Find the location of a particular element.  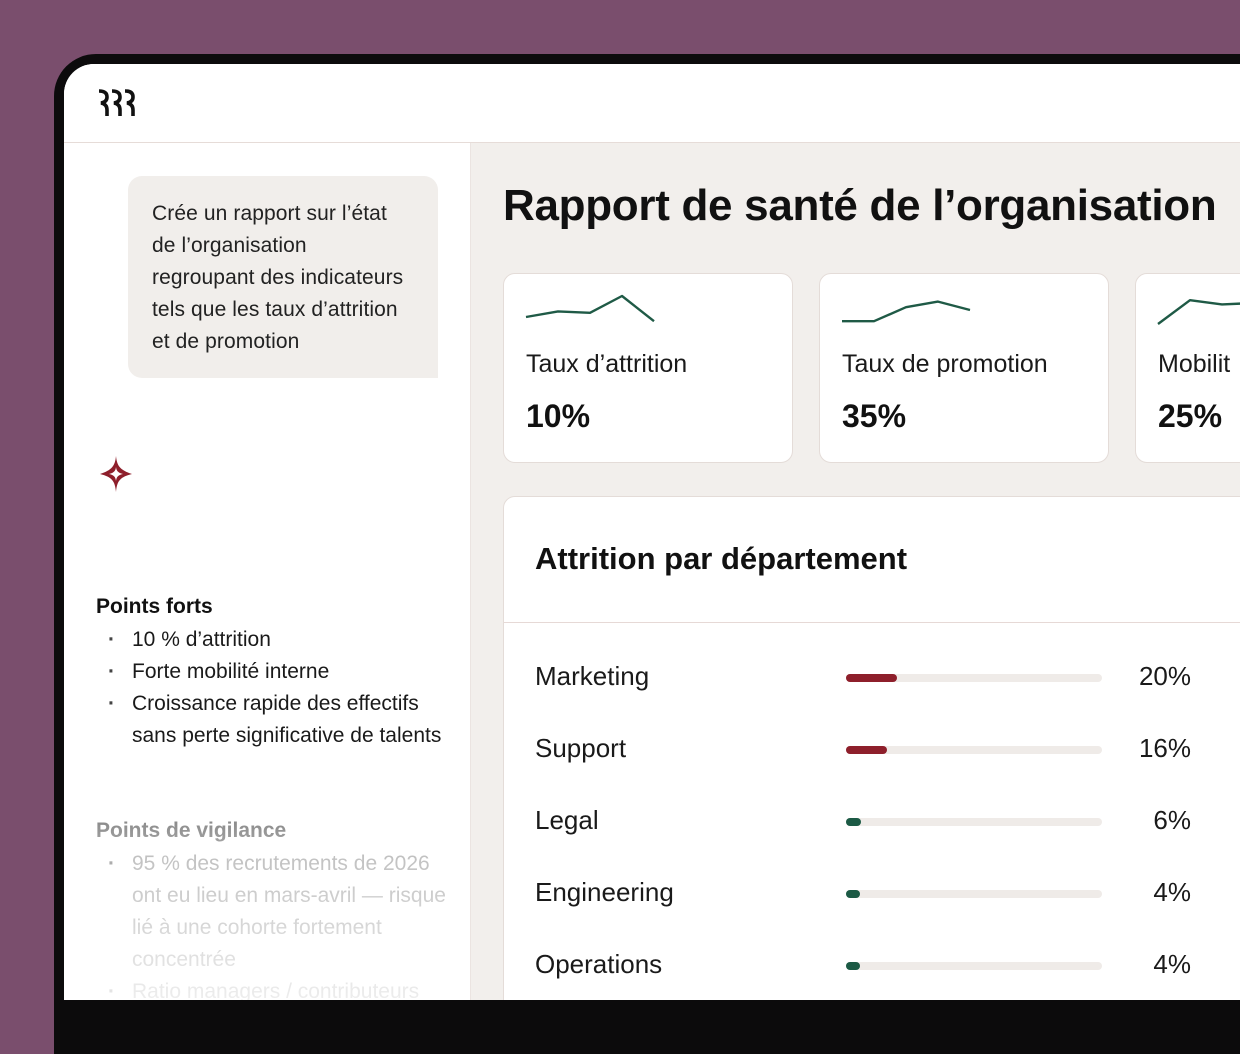

table-row: Engineering 4% is located at coordinates (865, 893).